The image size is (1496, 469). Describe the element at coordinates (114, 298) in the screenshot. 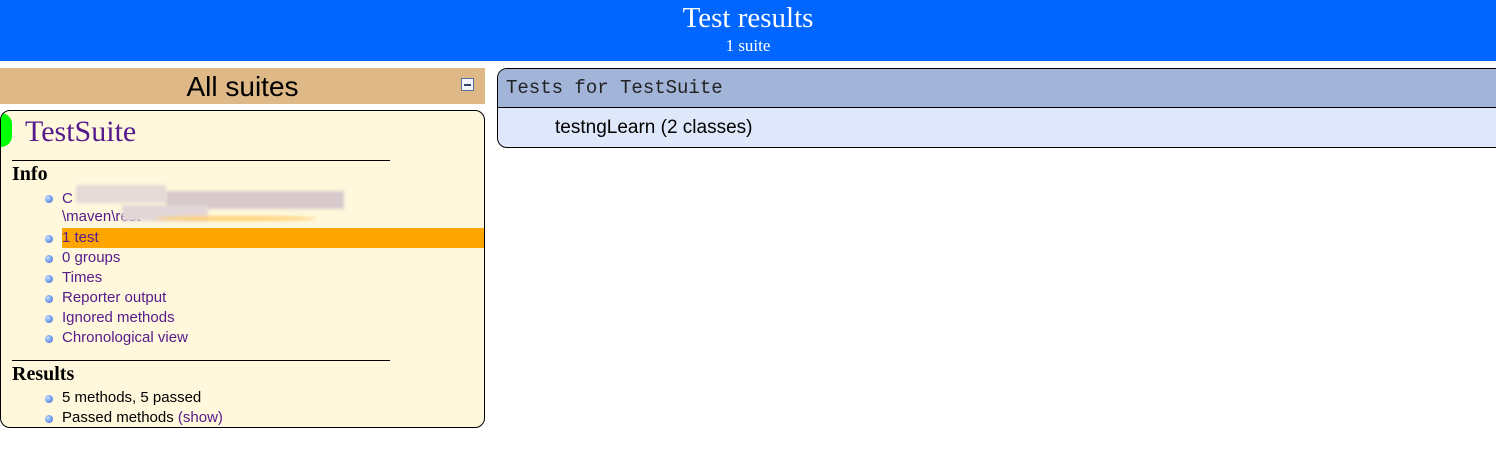

I see `info-item-reporter-output: Reporter output` at that location.